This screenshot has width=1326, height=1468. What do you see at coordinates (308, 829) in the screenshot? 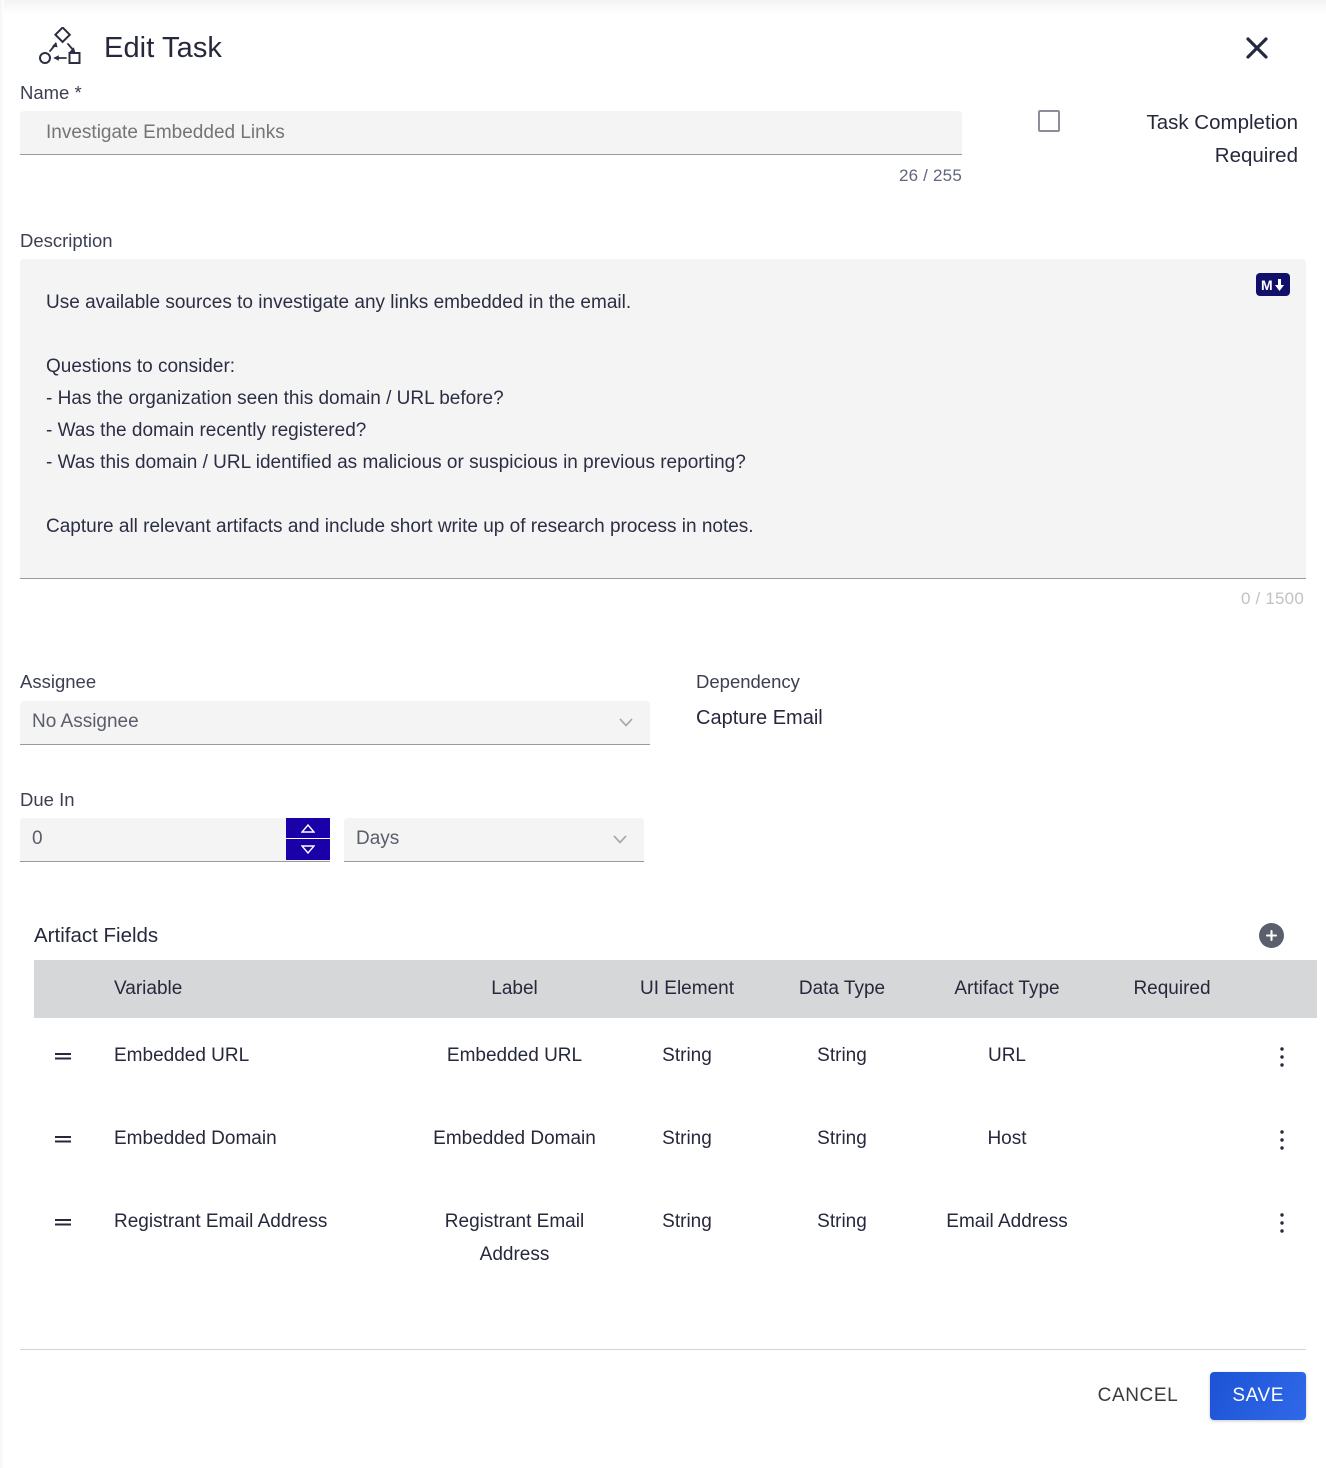
I see `triangle-up-icon` at bounding box center [308, 829].